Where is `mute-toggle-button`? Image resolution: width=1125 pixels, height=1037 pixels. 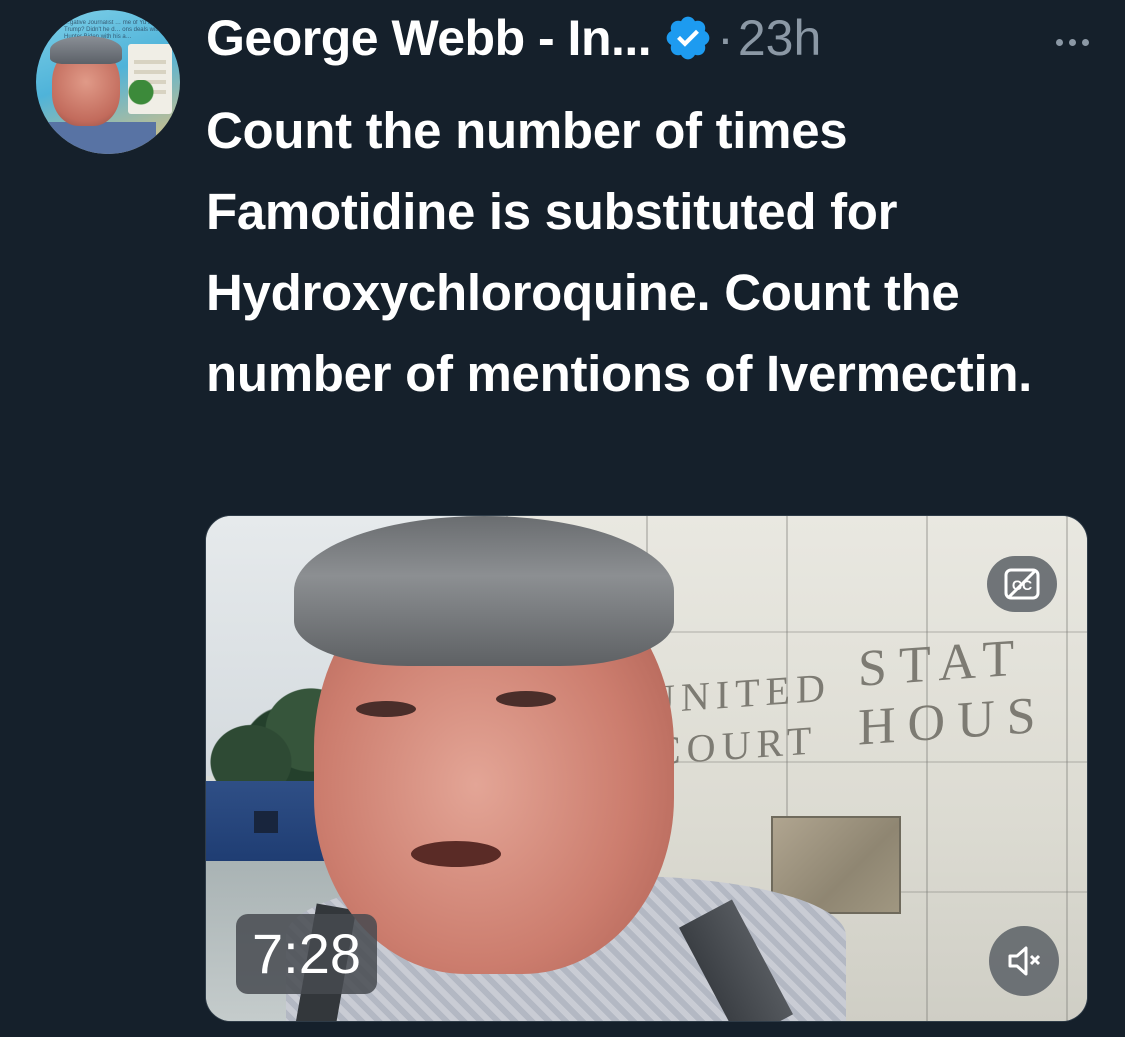
mute-toggle-button is located at coordinates (1024, 961).